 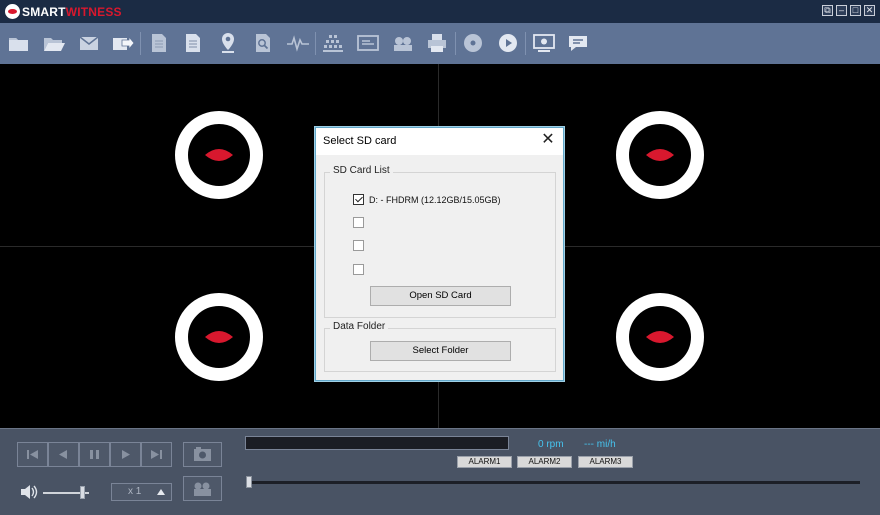 I want to click on channel-2-logo-icon, so click(x=660, y=155).